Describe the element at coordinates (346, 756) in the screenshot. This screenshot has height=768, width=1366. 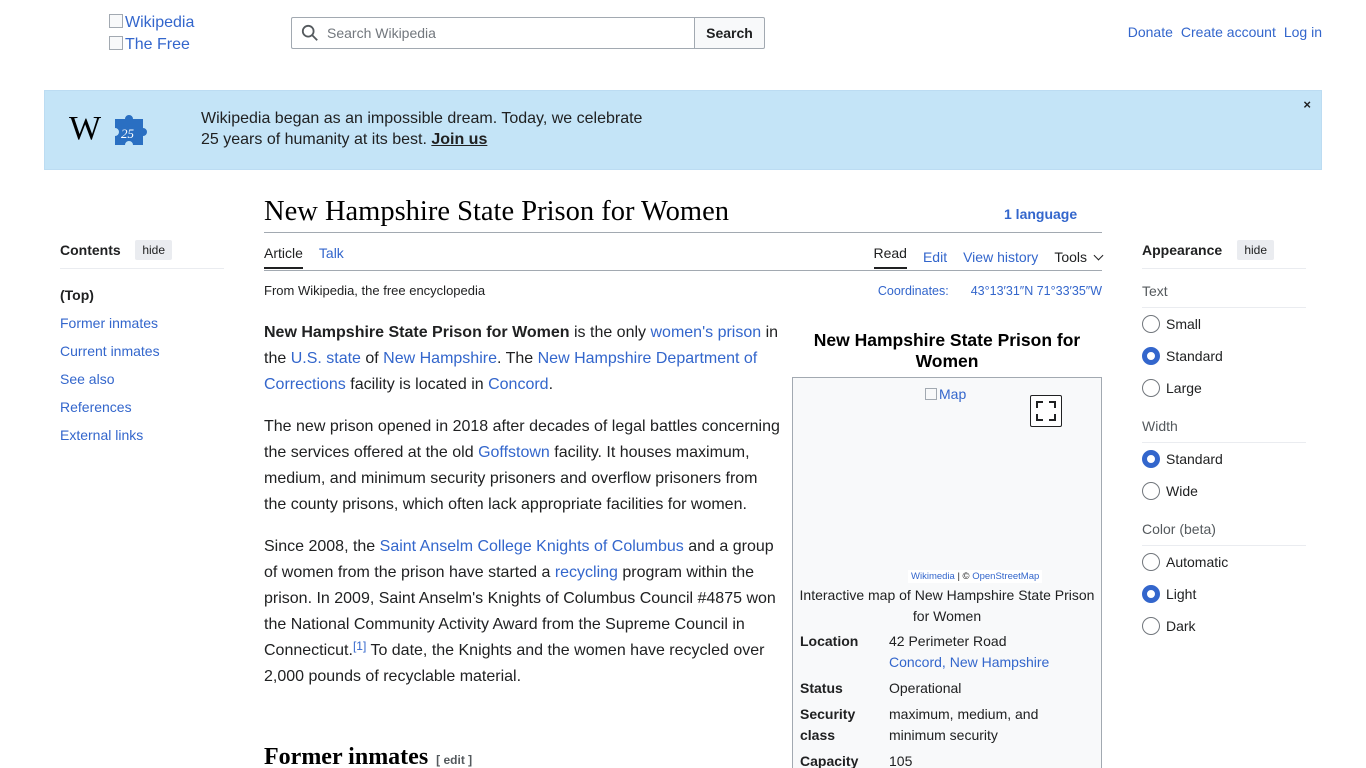
I see `section-heading-text: Former inmates` at that location.